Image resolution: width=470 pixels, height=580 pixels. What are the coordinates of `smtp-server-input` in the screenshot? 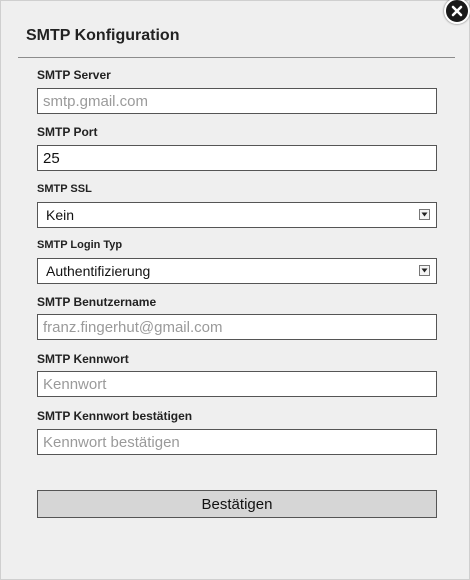 It's located at (237, 101).